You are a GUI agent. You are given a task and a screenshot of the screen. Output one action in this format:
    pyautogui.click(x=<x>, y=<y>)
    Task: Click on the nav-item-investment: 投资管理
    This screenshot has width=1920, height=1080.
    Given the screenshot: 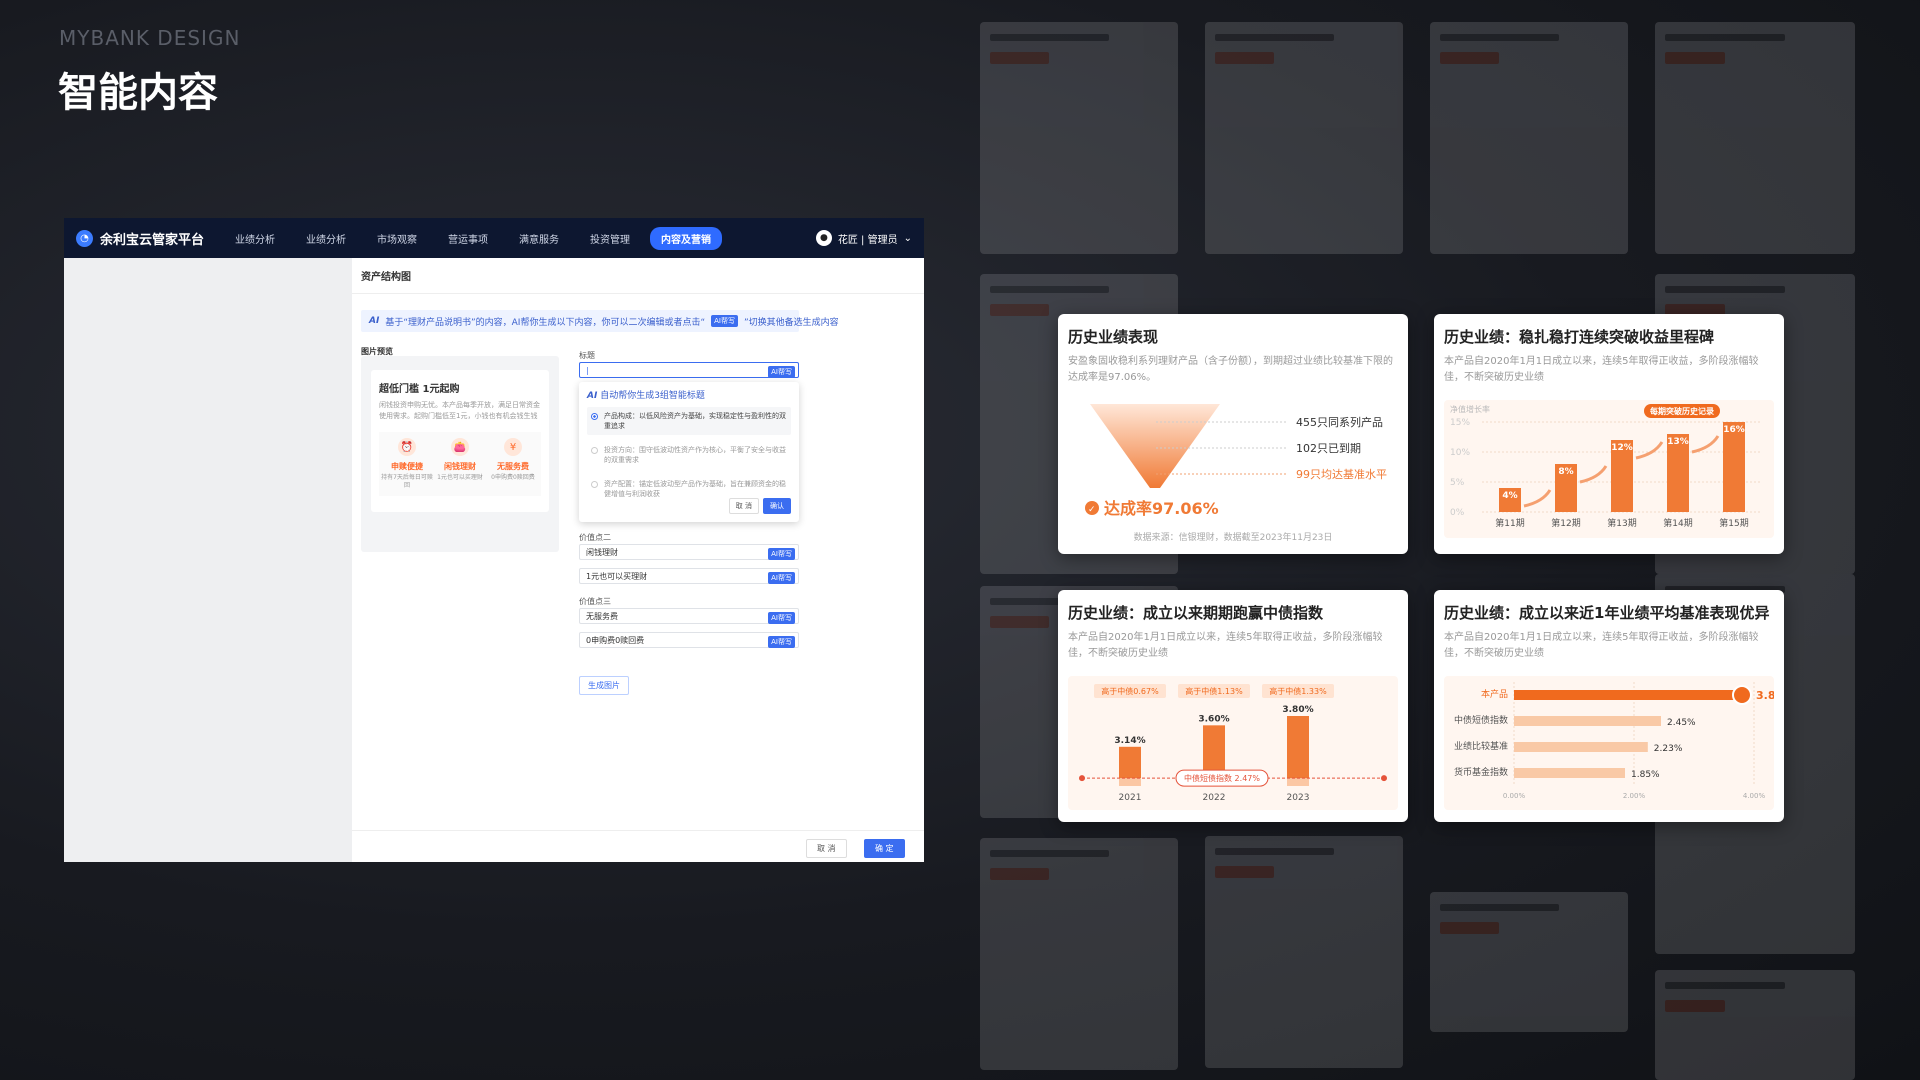 What is the action you would take?
    pyautogui.click(x=610, y=238)
    